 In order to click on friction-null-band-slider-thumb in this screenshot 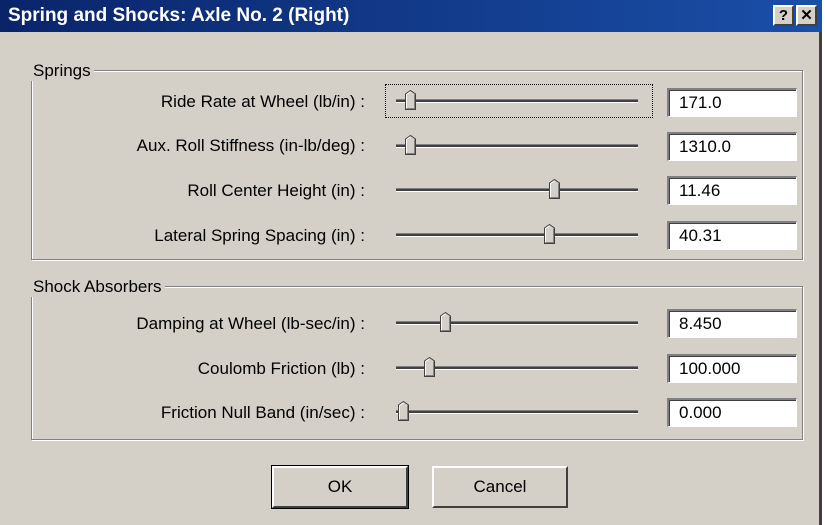, I will do `click(403, 411)`.